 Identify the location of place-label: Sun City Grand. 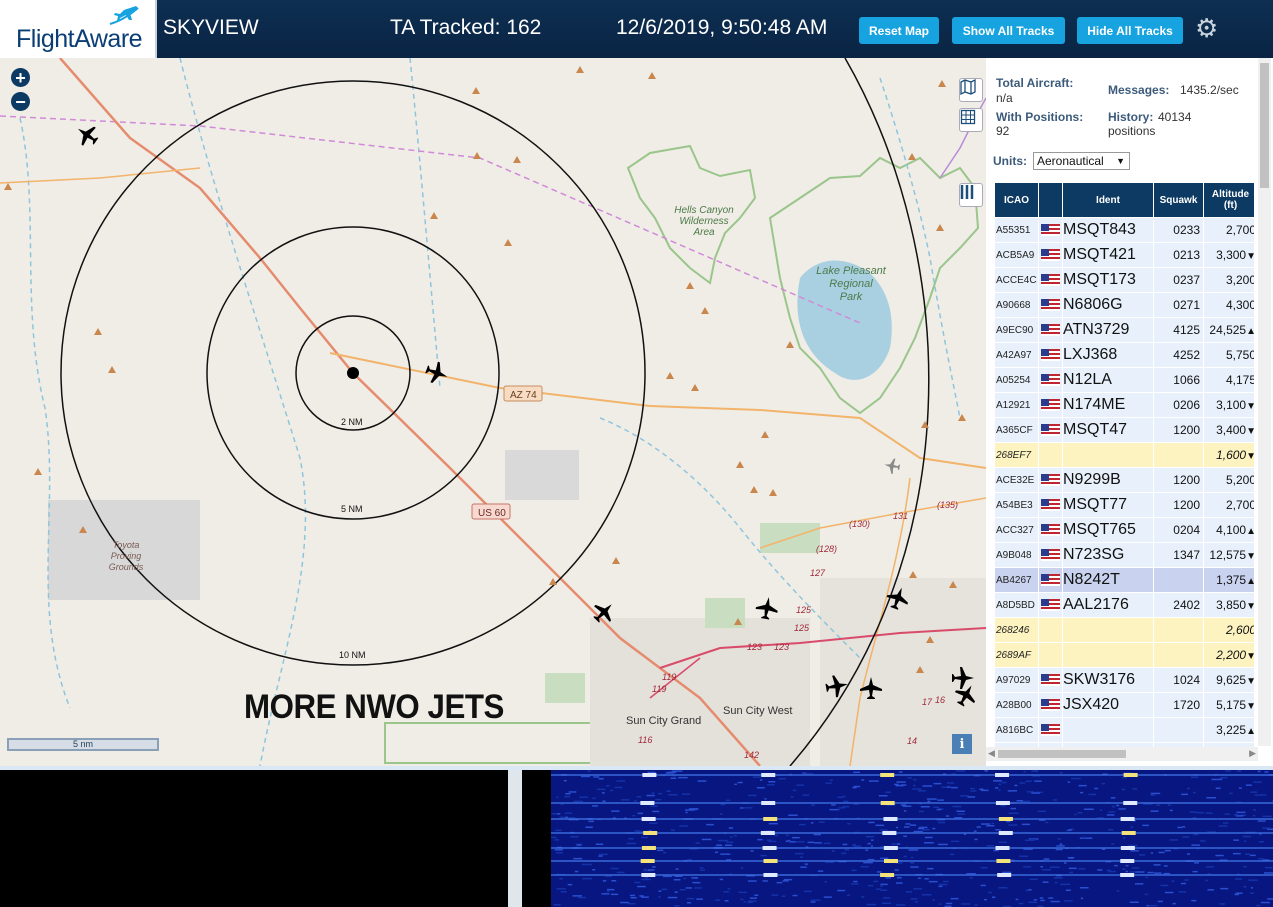
(663, 721).